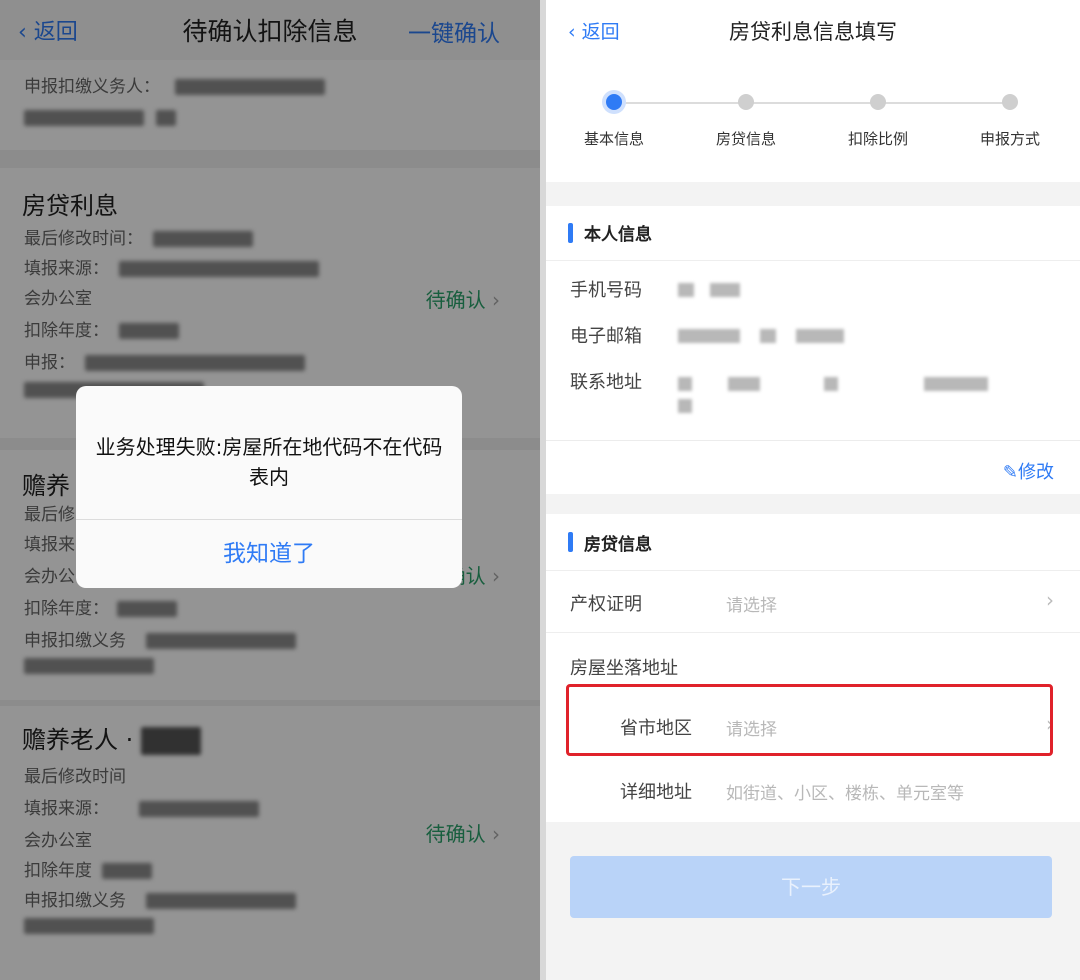 This screenshot has width=1080, height=980. What do you see at coordinates (269, 553) in the screenshot?
I see `dialog-ok-button: 我知道了` at bounding box center [269, 553].